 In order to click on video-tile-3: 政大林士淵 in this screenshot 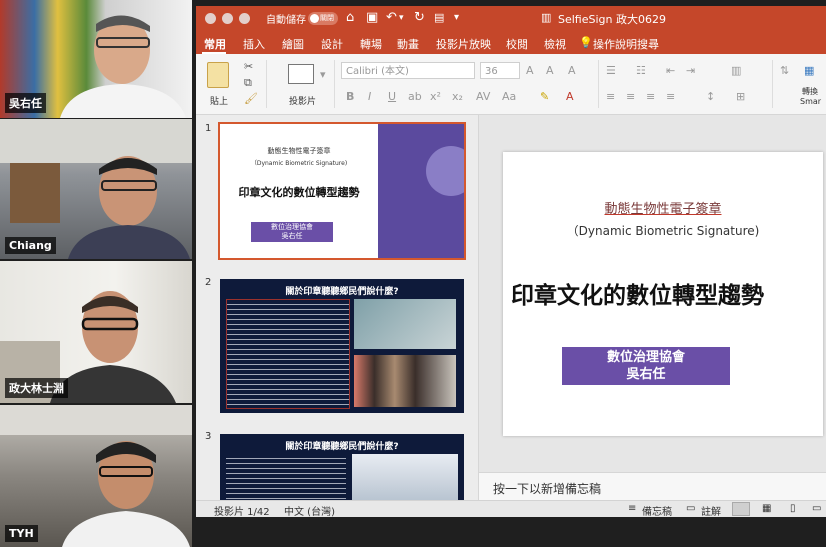, I will do `click(96, 332)`.